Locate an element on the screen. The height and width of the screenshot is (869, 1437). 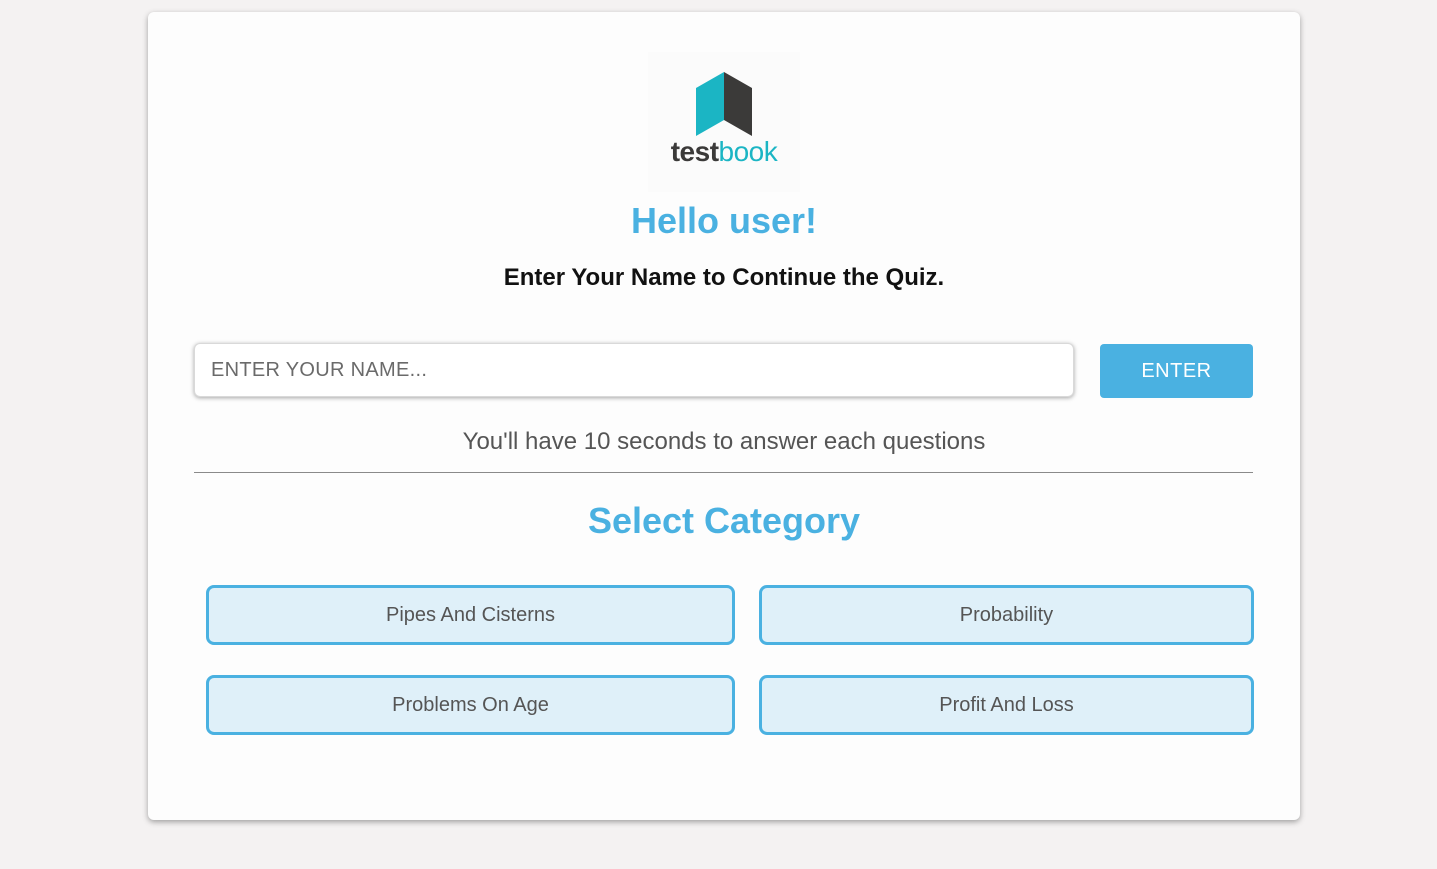
category-button-pipes-and-cisterns: Pipes And Cisterns is located at coordinates (470, 615).